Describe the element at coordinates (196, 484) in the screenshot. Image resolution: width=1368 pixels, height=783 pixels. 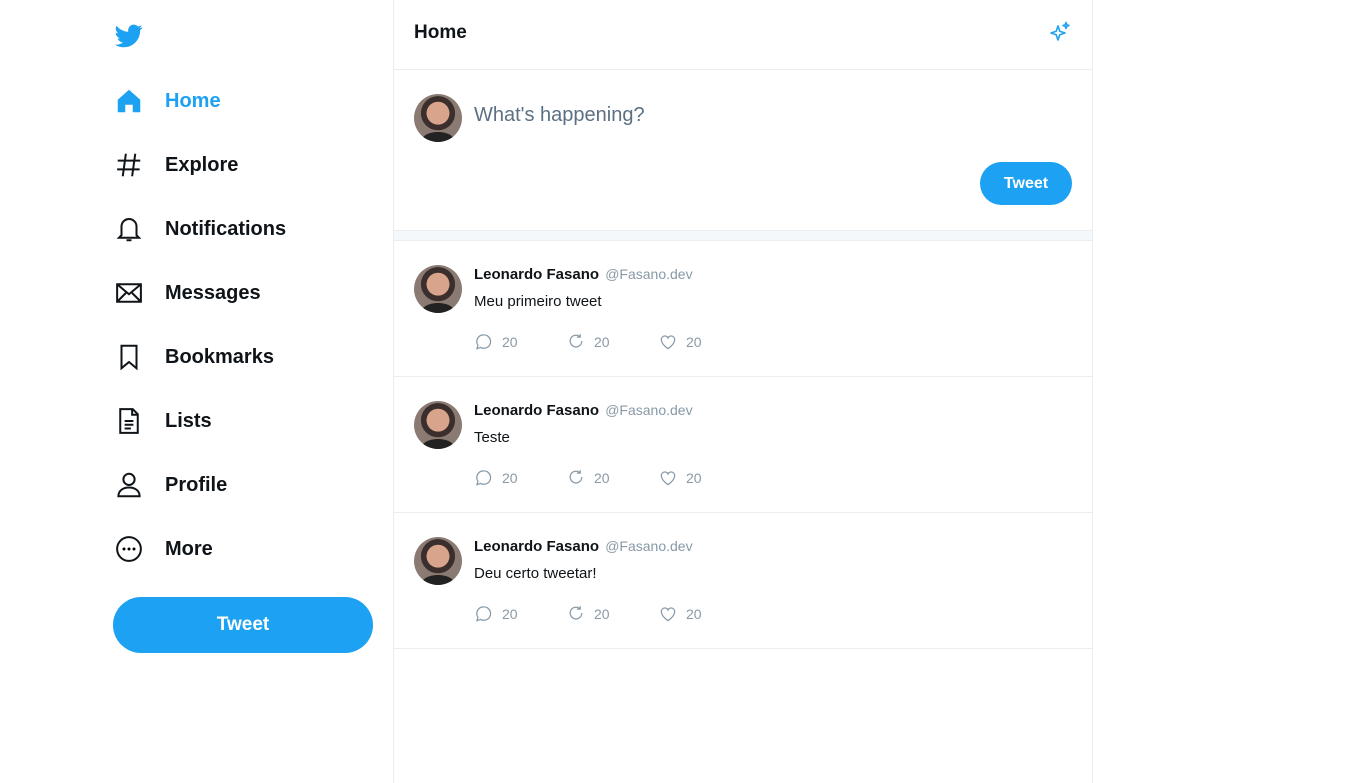
I see `sidebar-item-label: Profile` at that location.